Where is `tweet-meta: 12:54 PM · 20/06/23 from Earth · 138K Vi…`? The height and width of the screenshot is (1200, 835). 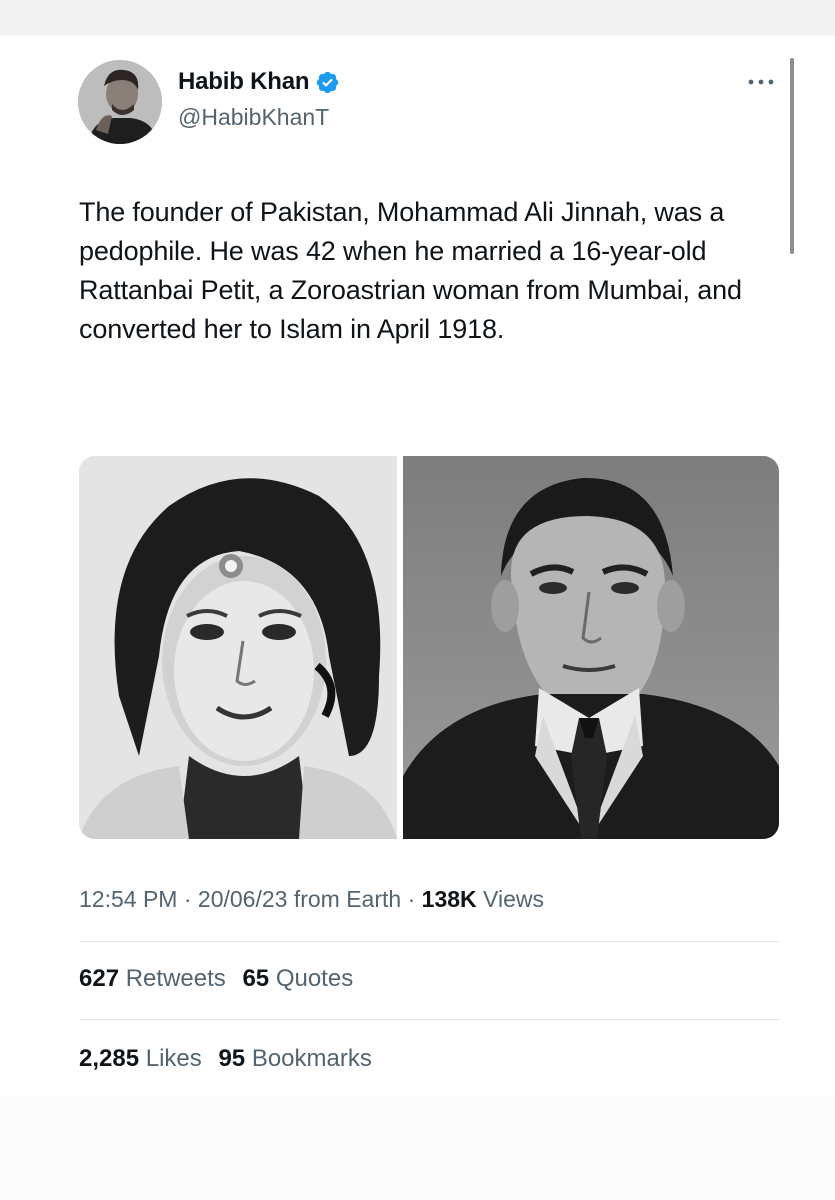 tweet-meta: 12:54 PM · 20/06/23 from Earth · 138K Vi… is located at coordinates (311, 899).